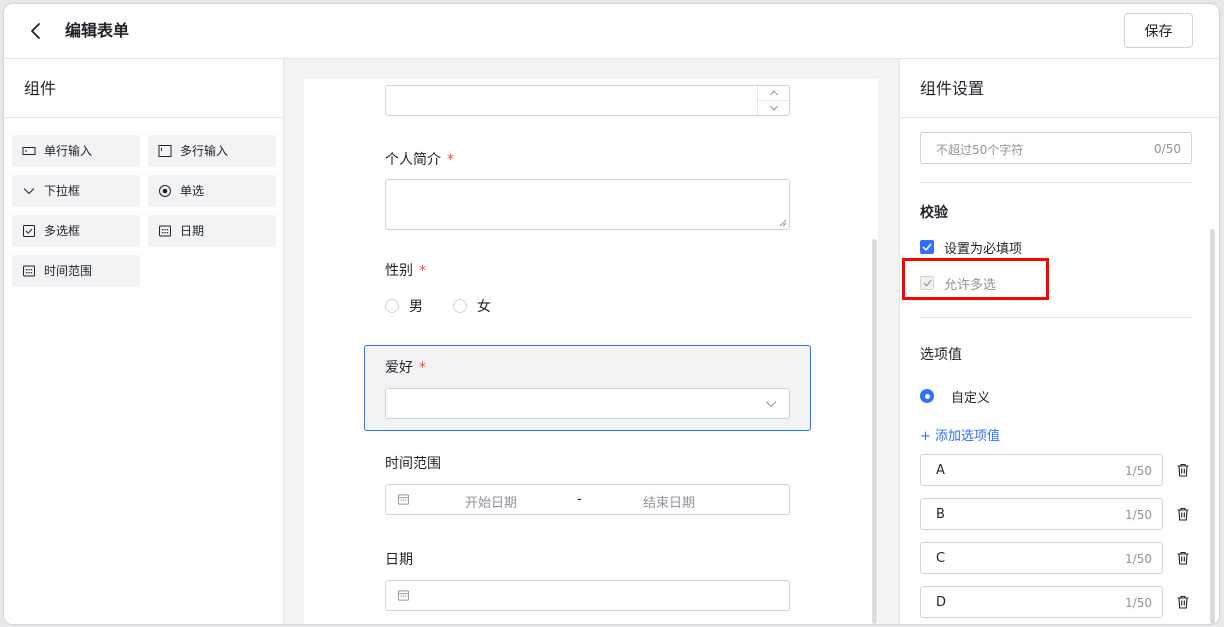  I want to click on component-dropdown: 下拉框, so click(76, 191).